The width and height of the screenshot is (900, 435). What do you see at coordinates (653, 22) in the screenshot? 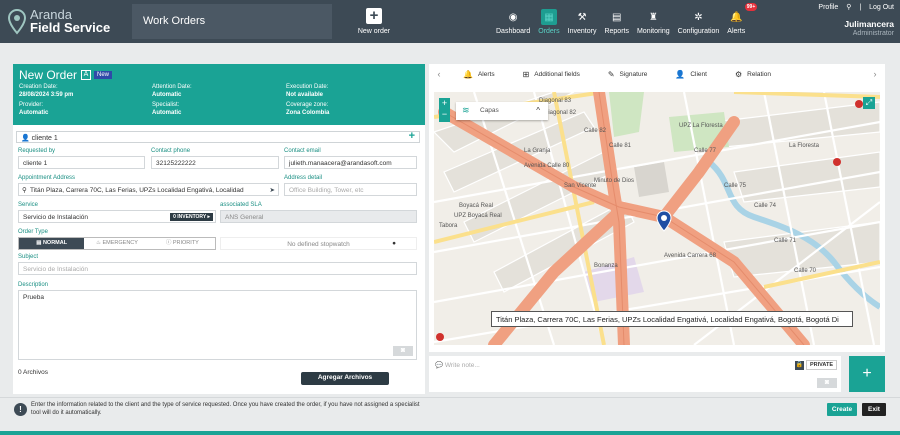
I see `nav-item-monitoring: ♜ Monitoring` at bounding box center [653, 22].